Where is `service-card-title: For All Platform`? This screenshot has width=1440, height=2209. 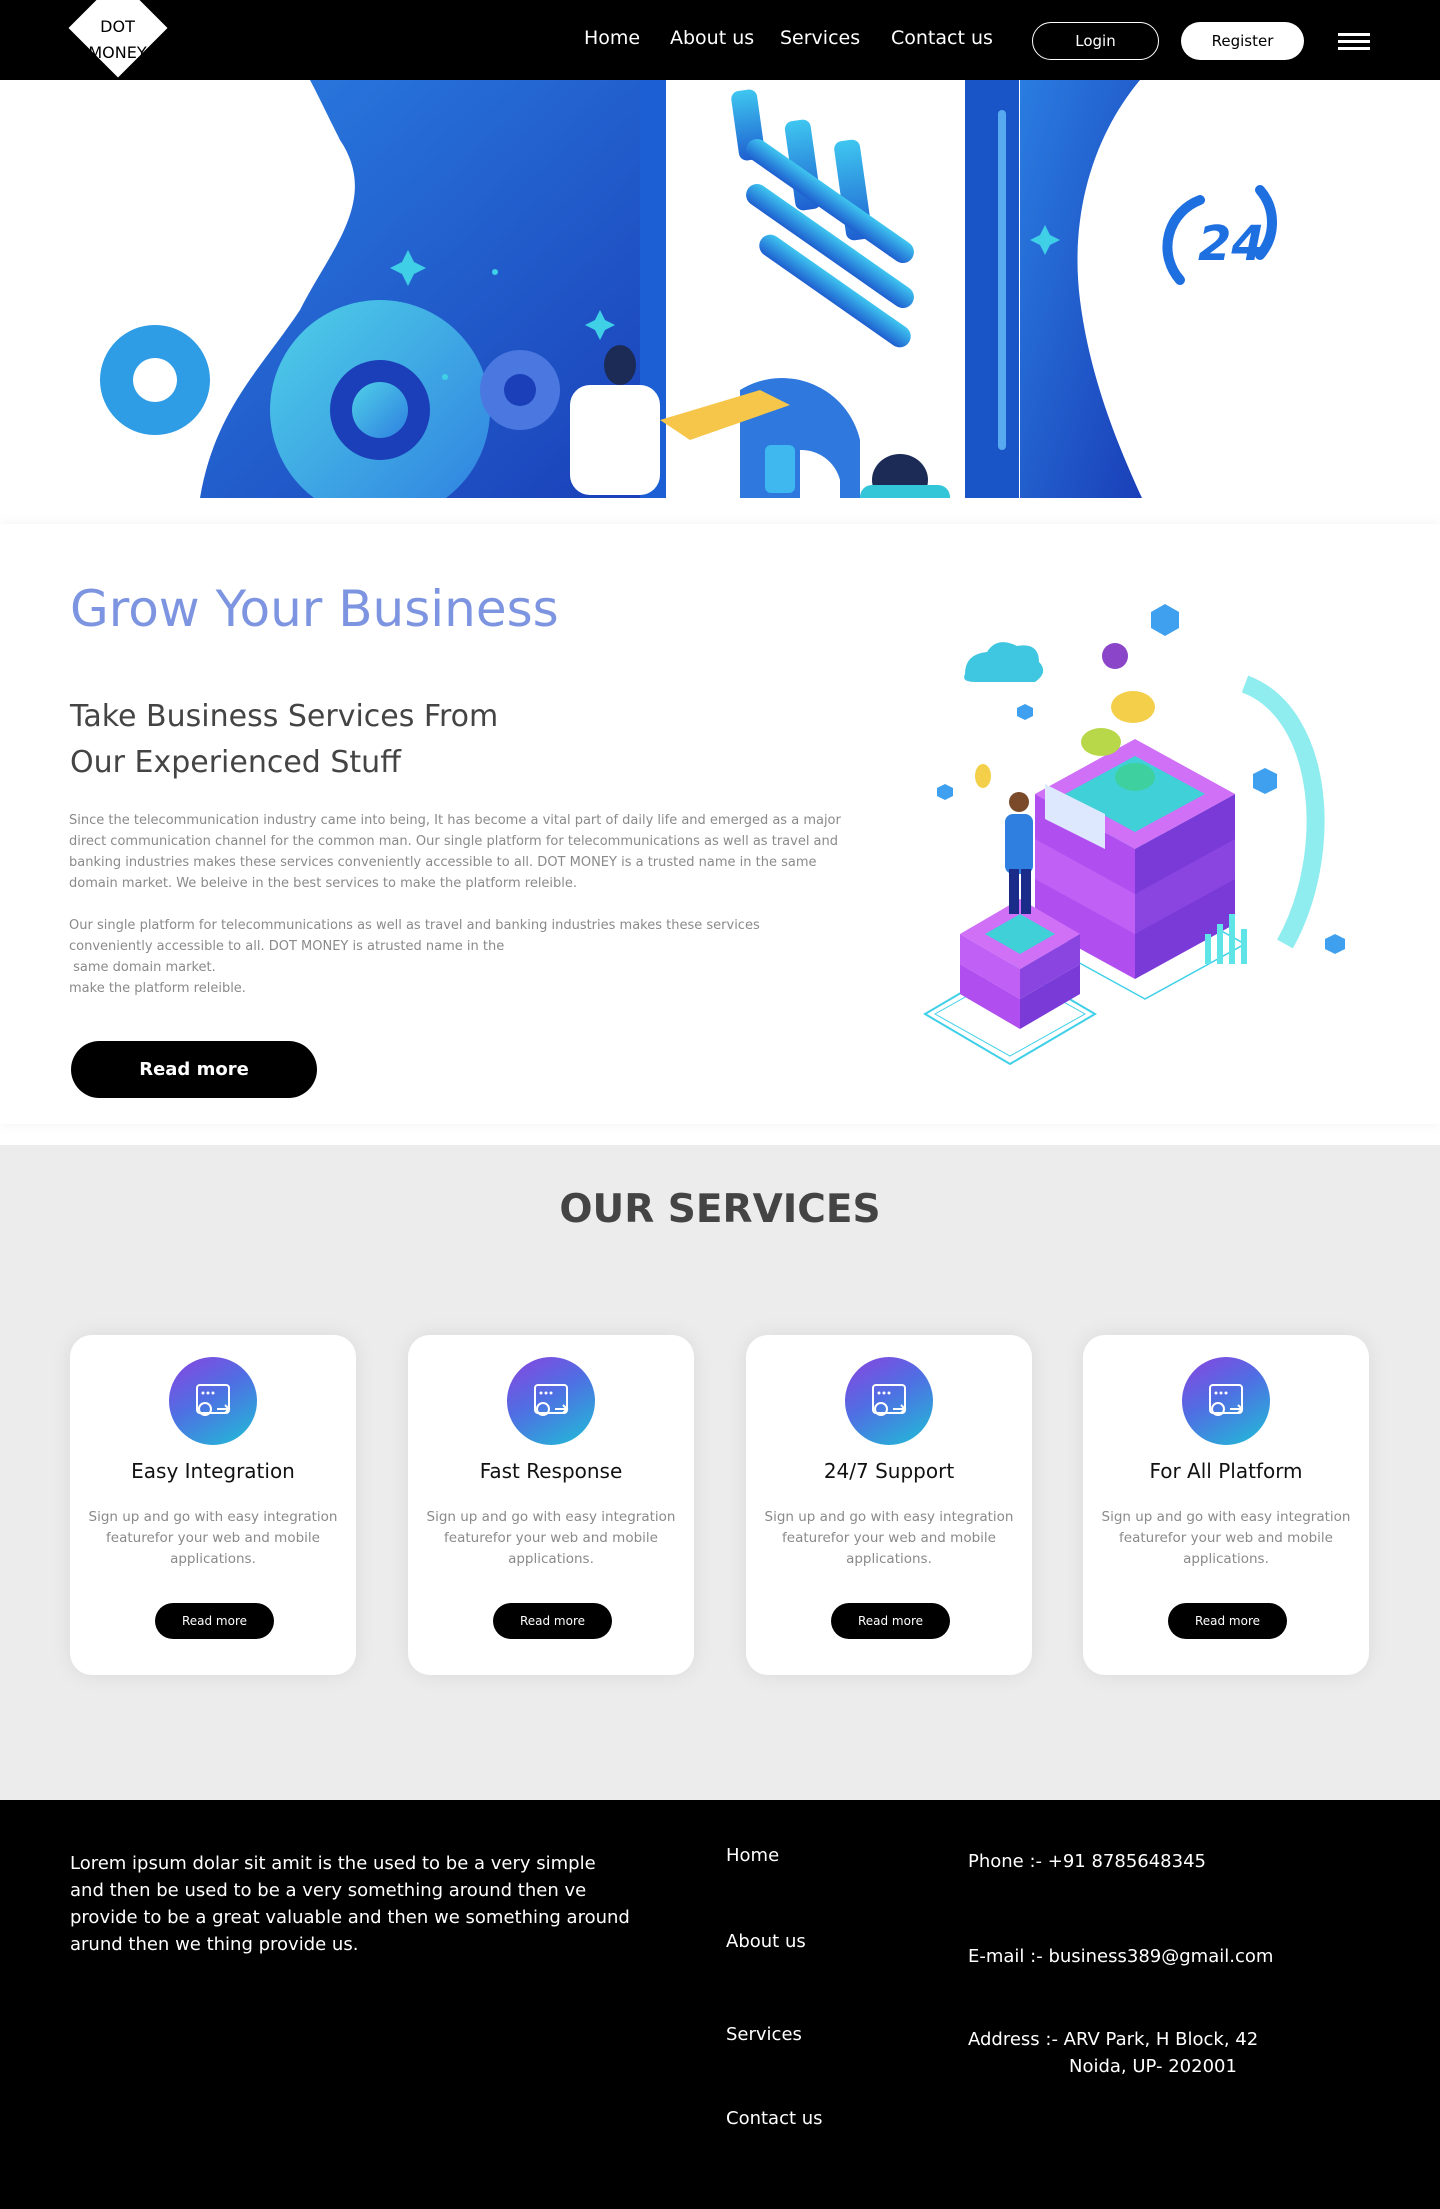
service-card-title: For All Platform is located at coordinates (1226, 1471).